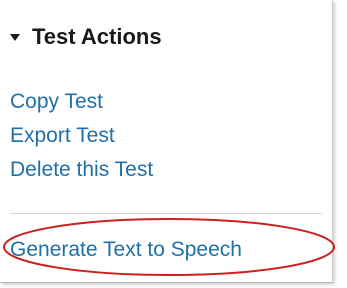 The height and width of the screenshot is (288, 347). Describe the element at coordinates (62, 136) in the screenshot. I see `export-test-link: Export Test` at that location.